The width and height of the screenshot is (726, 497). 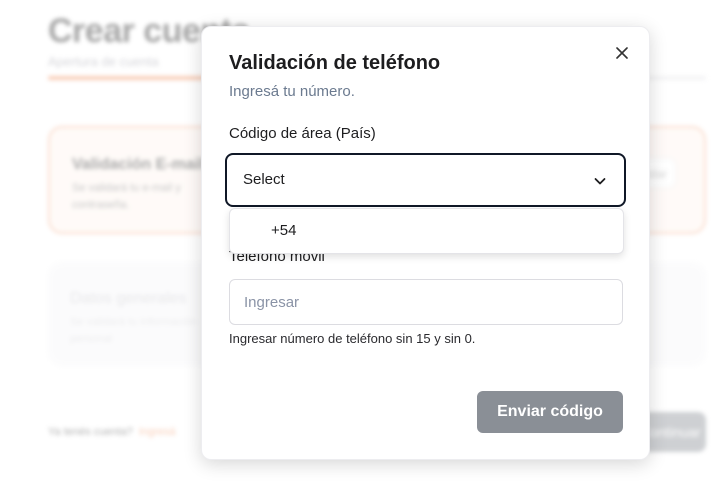 I want to click on area-code-selected-value: Select, so click(x=264, y=179).